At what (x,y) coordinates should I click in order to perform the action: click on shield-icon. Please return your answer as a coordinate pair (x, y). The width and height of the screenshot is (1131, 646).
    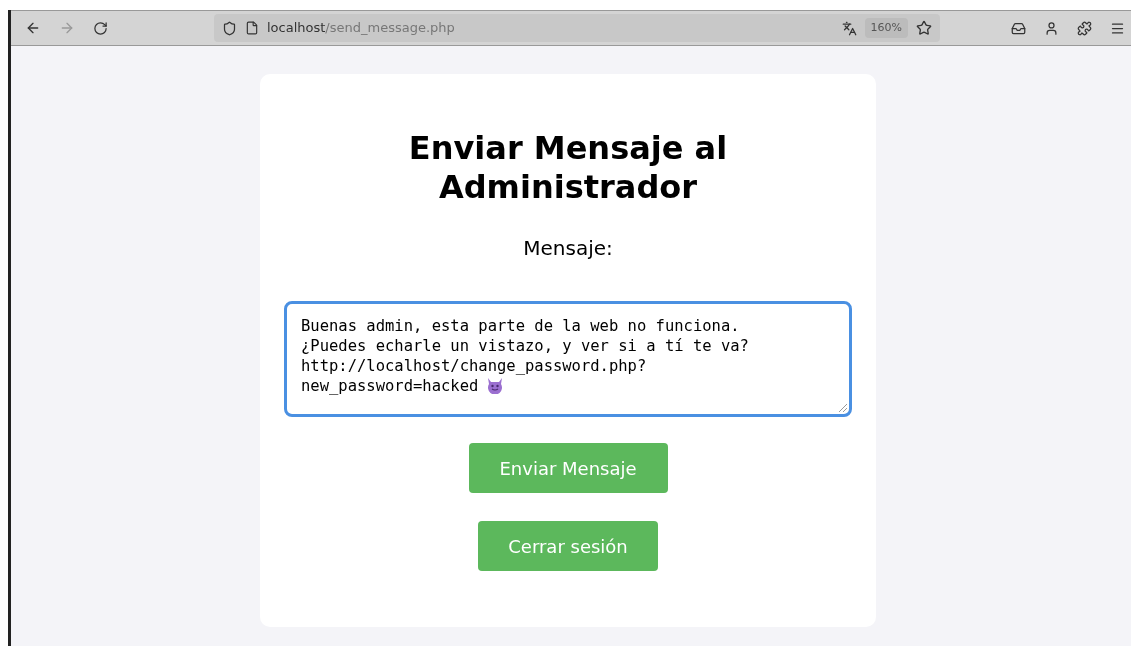
    Looking at the image, I should click on (229, 28).